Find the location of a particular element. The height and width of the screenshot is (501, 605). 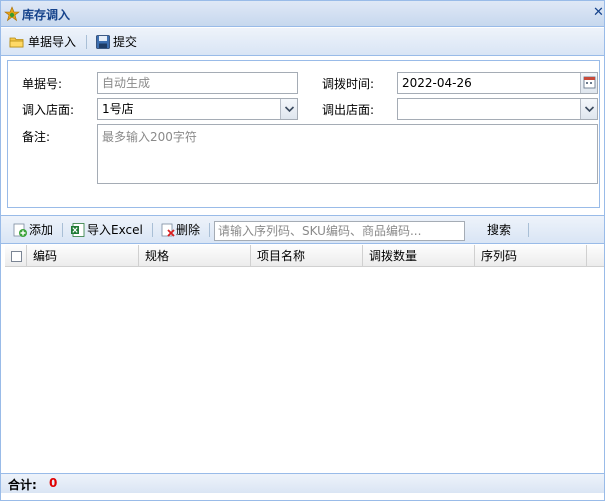

transfer-time-label: 调拨时间: is located at coordinates (348, 84).